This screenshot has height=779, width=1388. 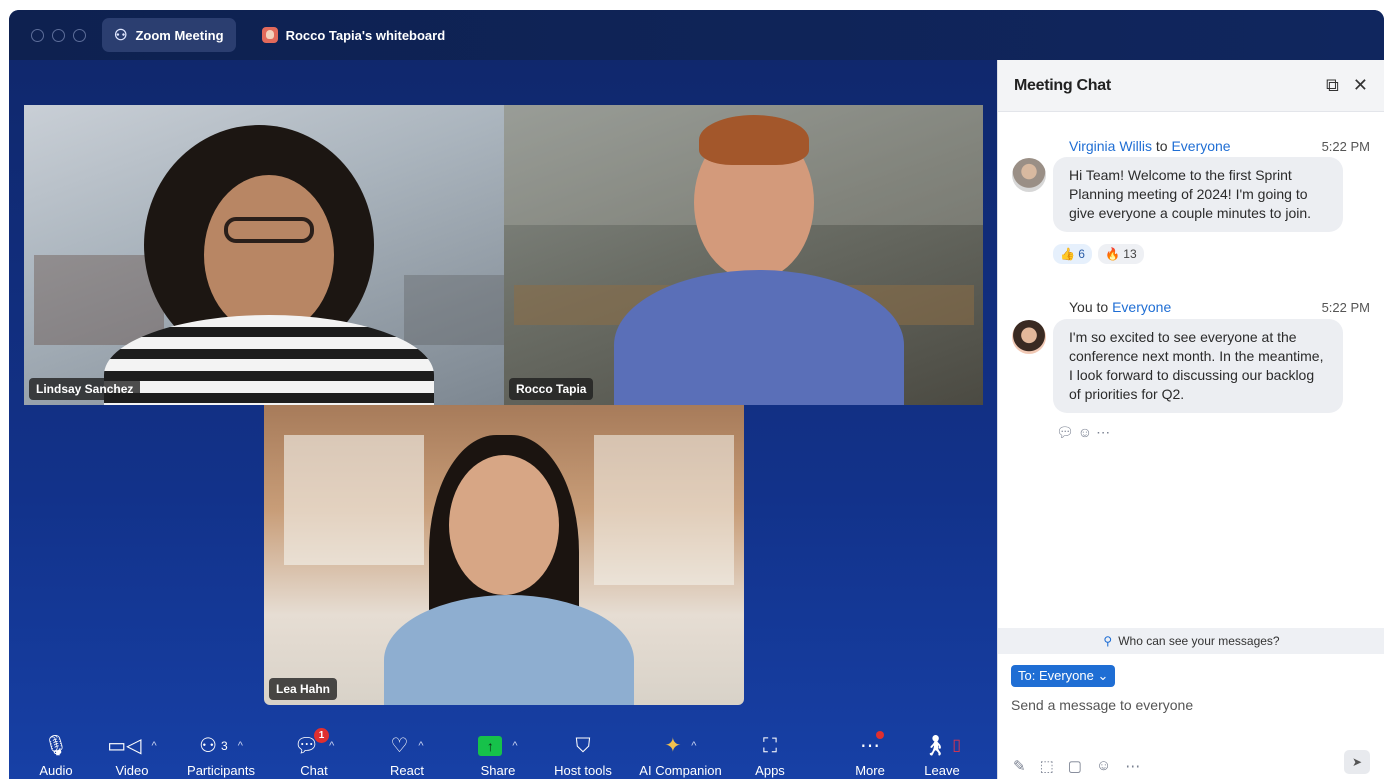 I want to click on video-tile-lea: Lea Hahn, so click(x=504, y=555).